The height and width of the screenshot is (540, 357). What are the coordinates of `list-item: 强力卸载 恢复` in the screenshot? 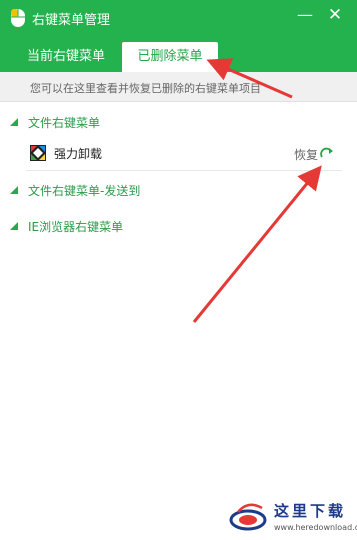 It's located at (184, 156).